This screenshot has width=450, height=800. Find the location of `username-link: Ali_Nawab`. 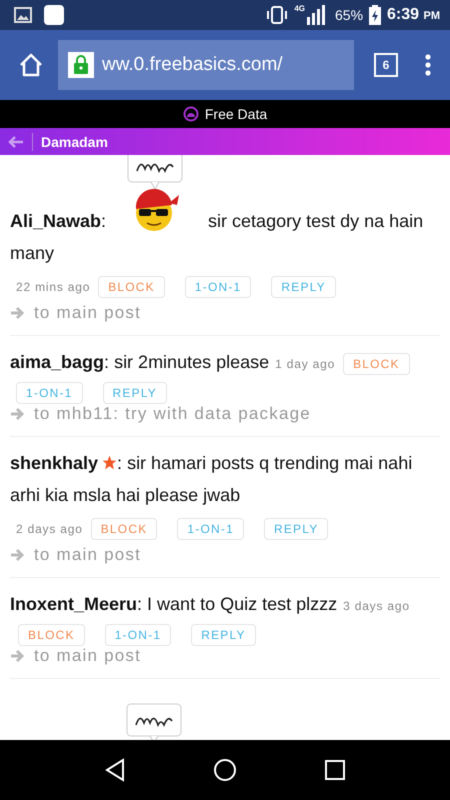

username-link: Ali_Nawab is located at coordinates (56, 221).